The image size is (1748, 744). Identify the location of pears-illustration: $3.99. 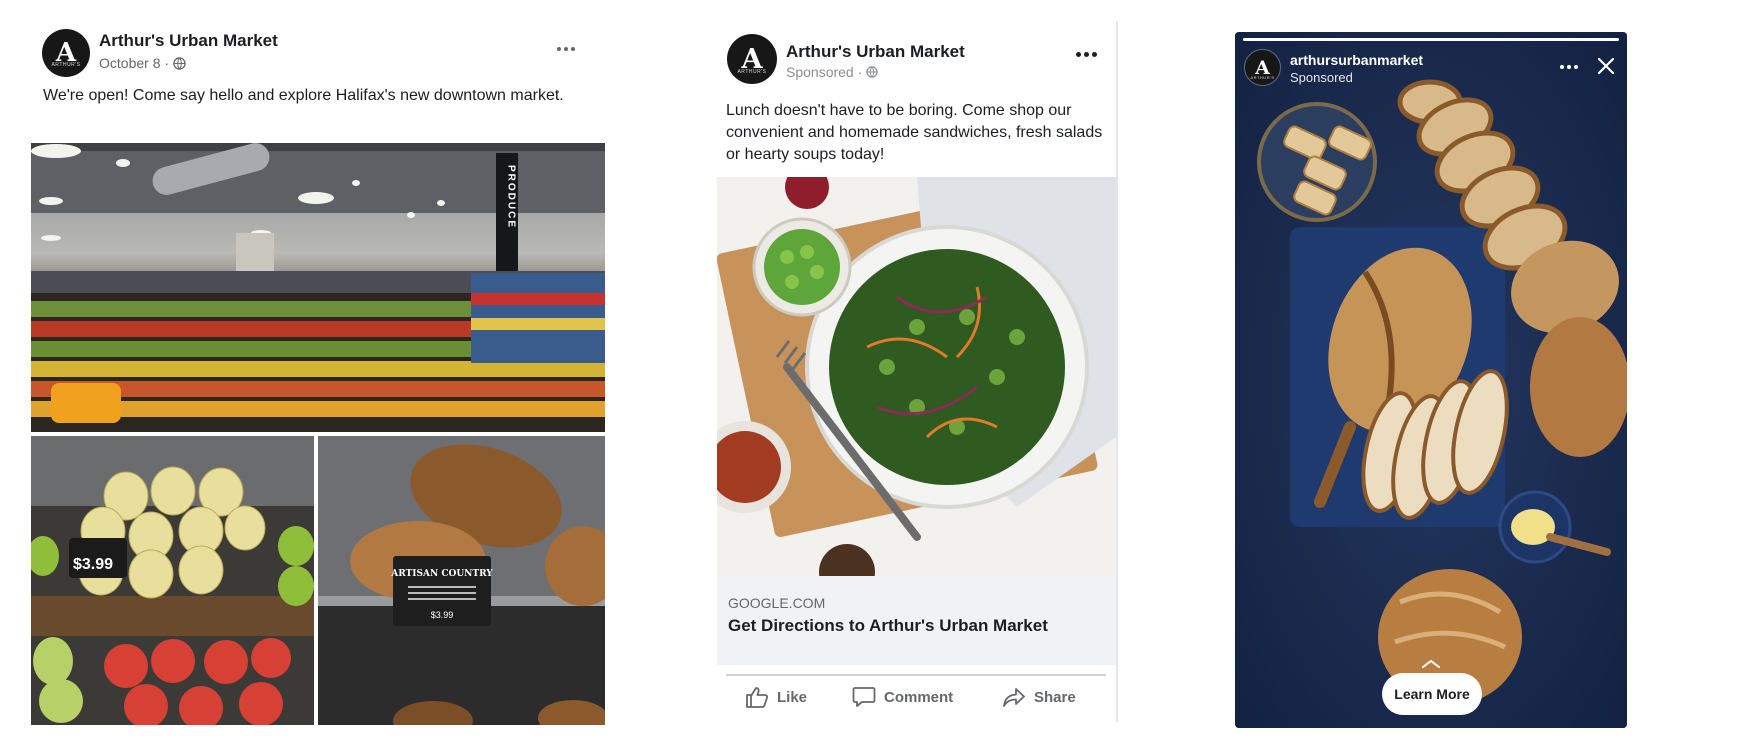
(172, 580).